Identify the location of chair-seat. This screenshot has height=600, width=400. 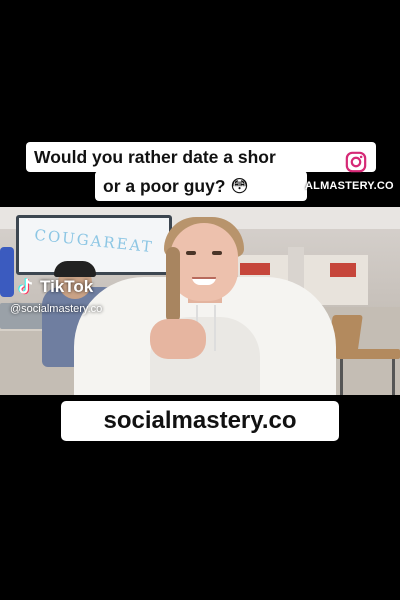
(368, 354).